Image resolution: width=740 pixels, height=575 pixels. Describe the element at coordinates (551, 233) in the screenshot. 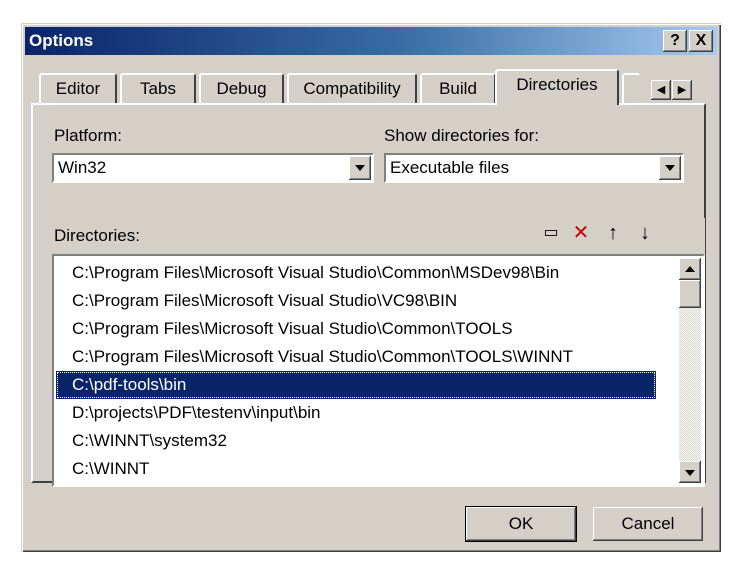

I see `new-folder-icon: ▭` at that location.